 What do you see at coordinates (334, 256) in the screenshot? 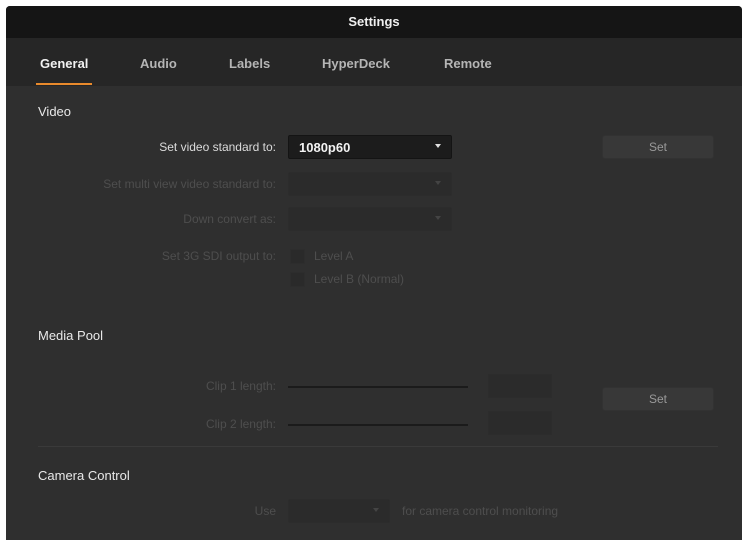
I see `level-a-label: Level A` at bounding box center [334, 256].